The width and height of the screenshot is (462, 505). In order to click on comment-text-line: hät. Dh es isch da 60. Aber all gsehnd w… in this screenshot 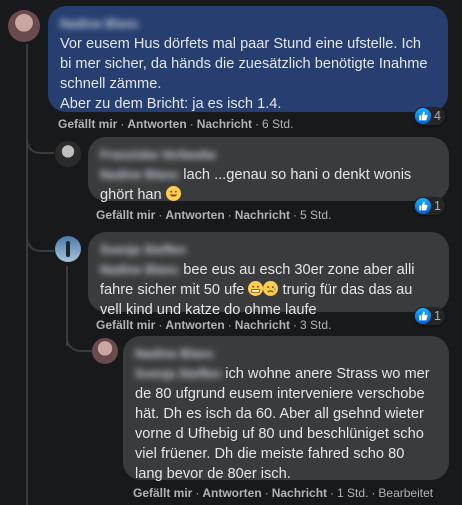, I will do `click(279, 414)`.